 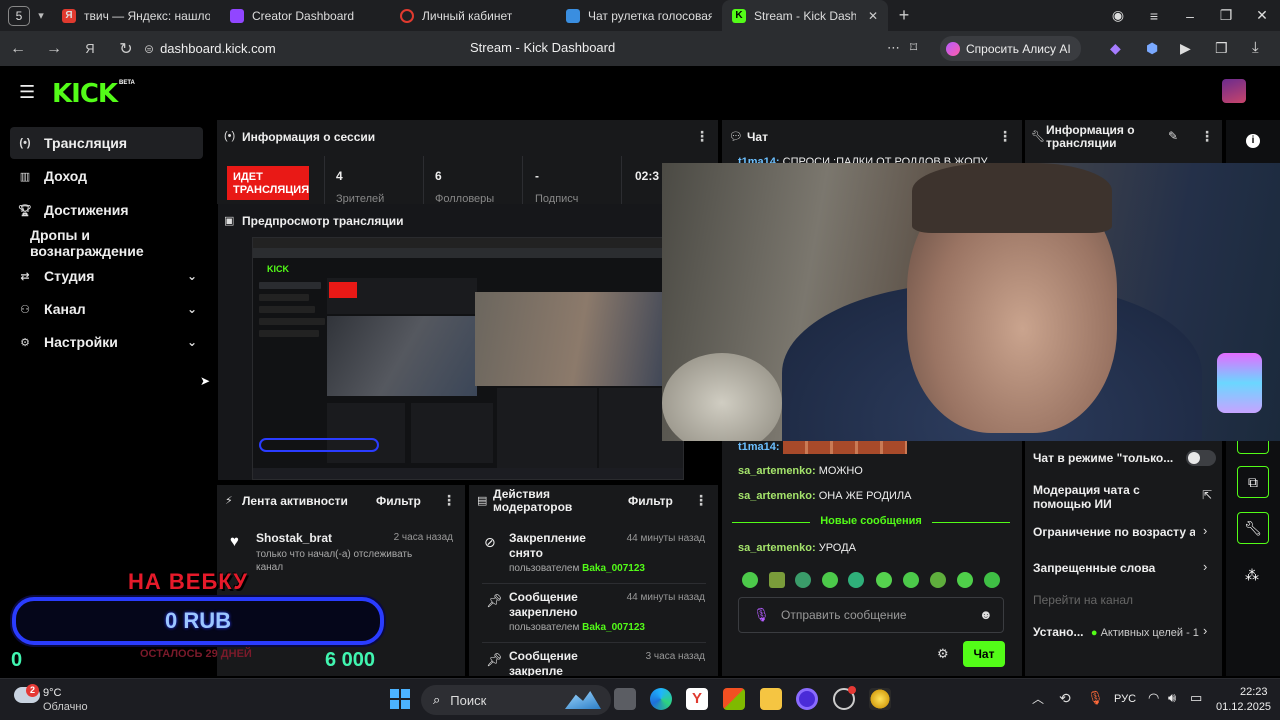 What do you see at coordinates (294, 538) in the screenshot?
I see `activity-user: Shostak_brat` at bounding box center [294, 538].